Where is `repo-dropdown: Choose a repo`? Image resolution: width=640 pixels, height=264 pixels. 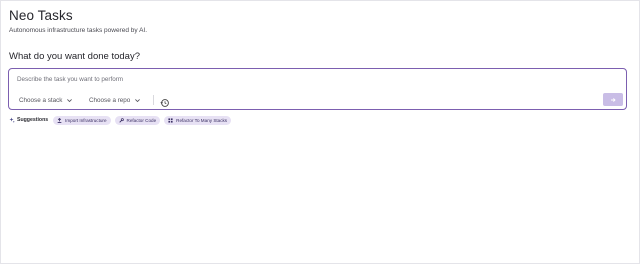
repo-dropdown: Choose a repo is located at coordinates (115, 100).